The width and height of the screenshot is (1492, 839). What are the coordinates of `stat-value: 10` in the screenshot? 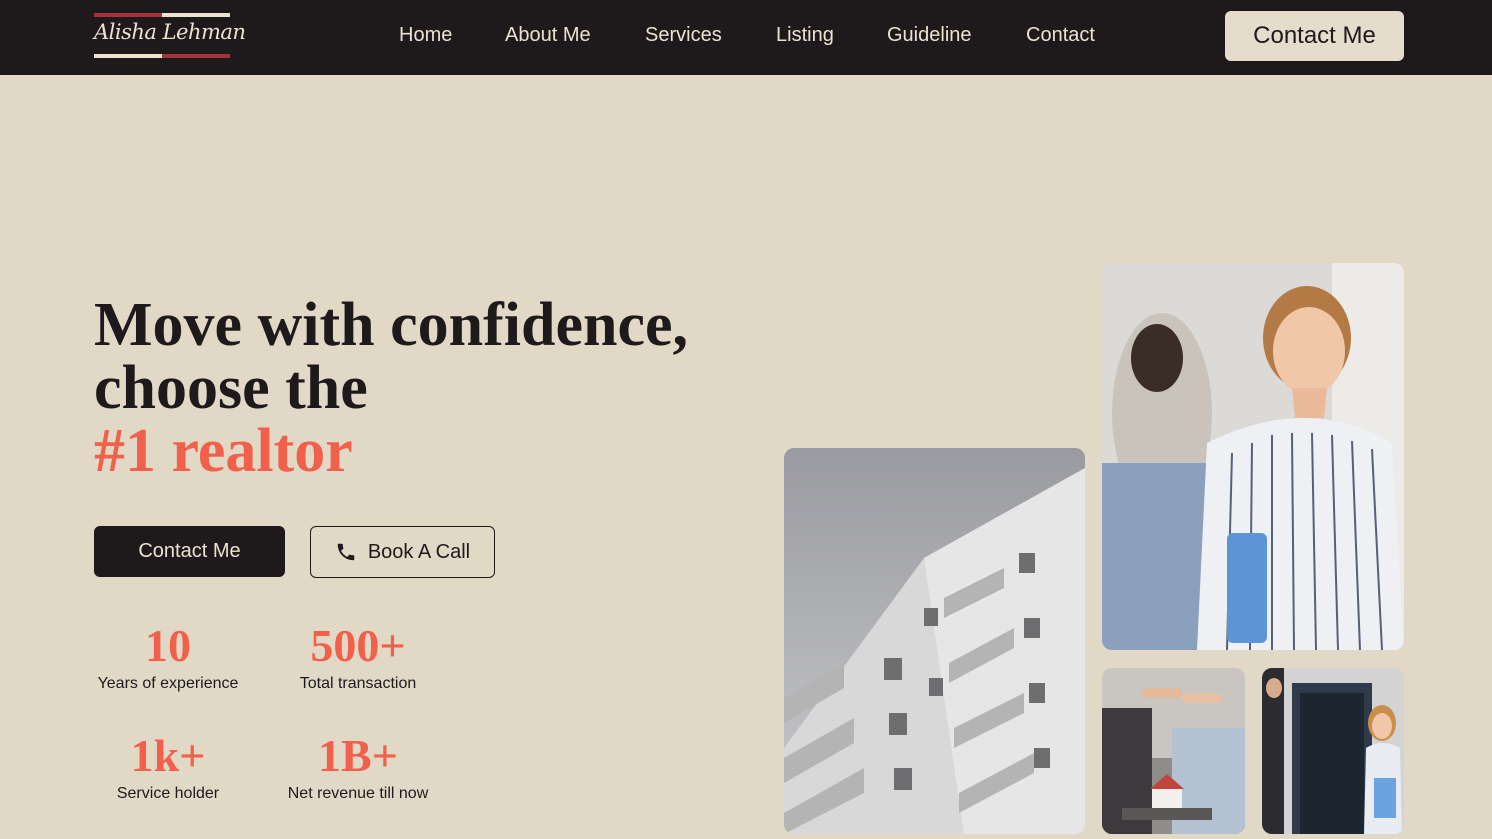 It's located at (168, 645).